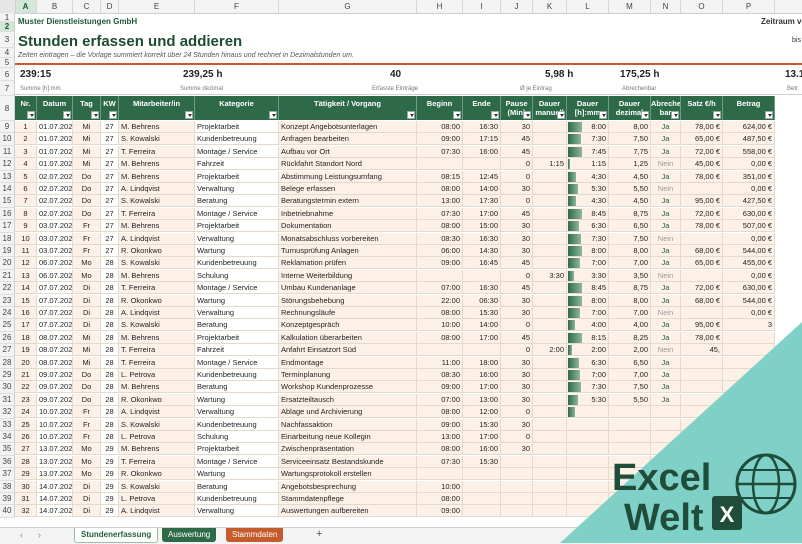  What do you see at coordinates (237, 300) in the screenshot?
I see `cell-kat: Wartung` at bounding box center [237, 300].